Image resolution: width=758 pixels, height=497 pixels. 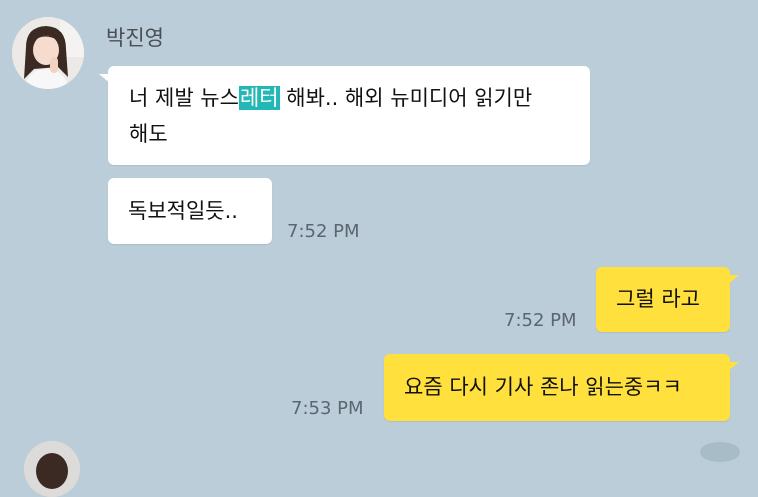 I want to click on message-text: 요즘 다시 기사 존나 읽는중ㅋㅋ, so click(x=543, y=387).